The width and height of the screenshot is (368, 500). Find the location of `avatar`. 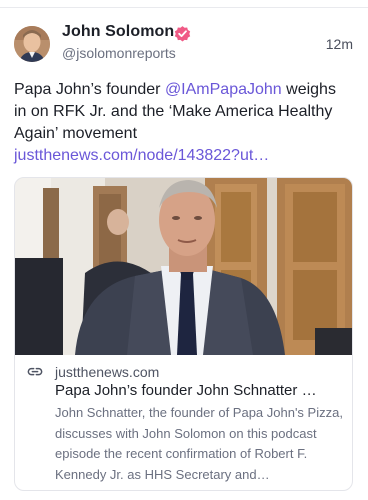

avatar is located at coordinates (32, 44).